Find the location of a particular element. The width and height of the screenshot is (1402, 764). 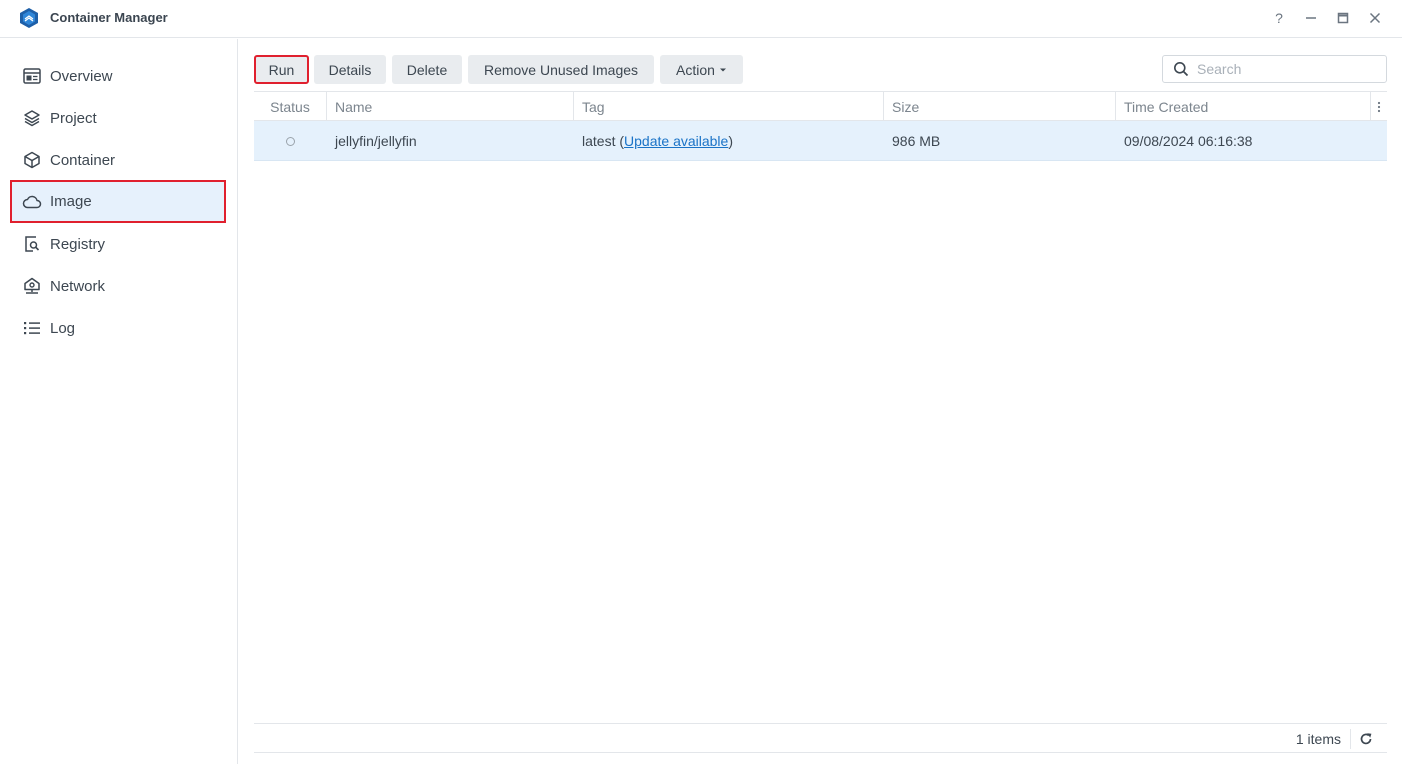

close-button is located at coordinates (1375, 18).